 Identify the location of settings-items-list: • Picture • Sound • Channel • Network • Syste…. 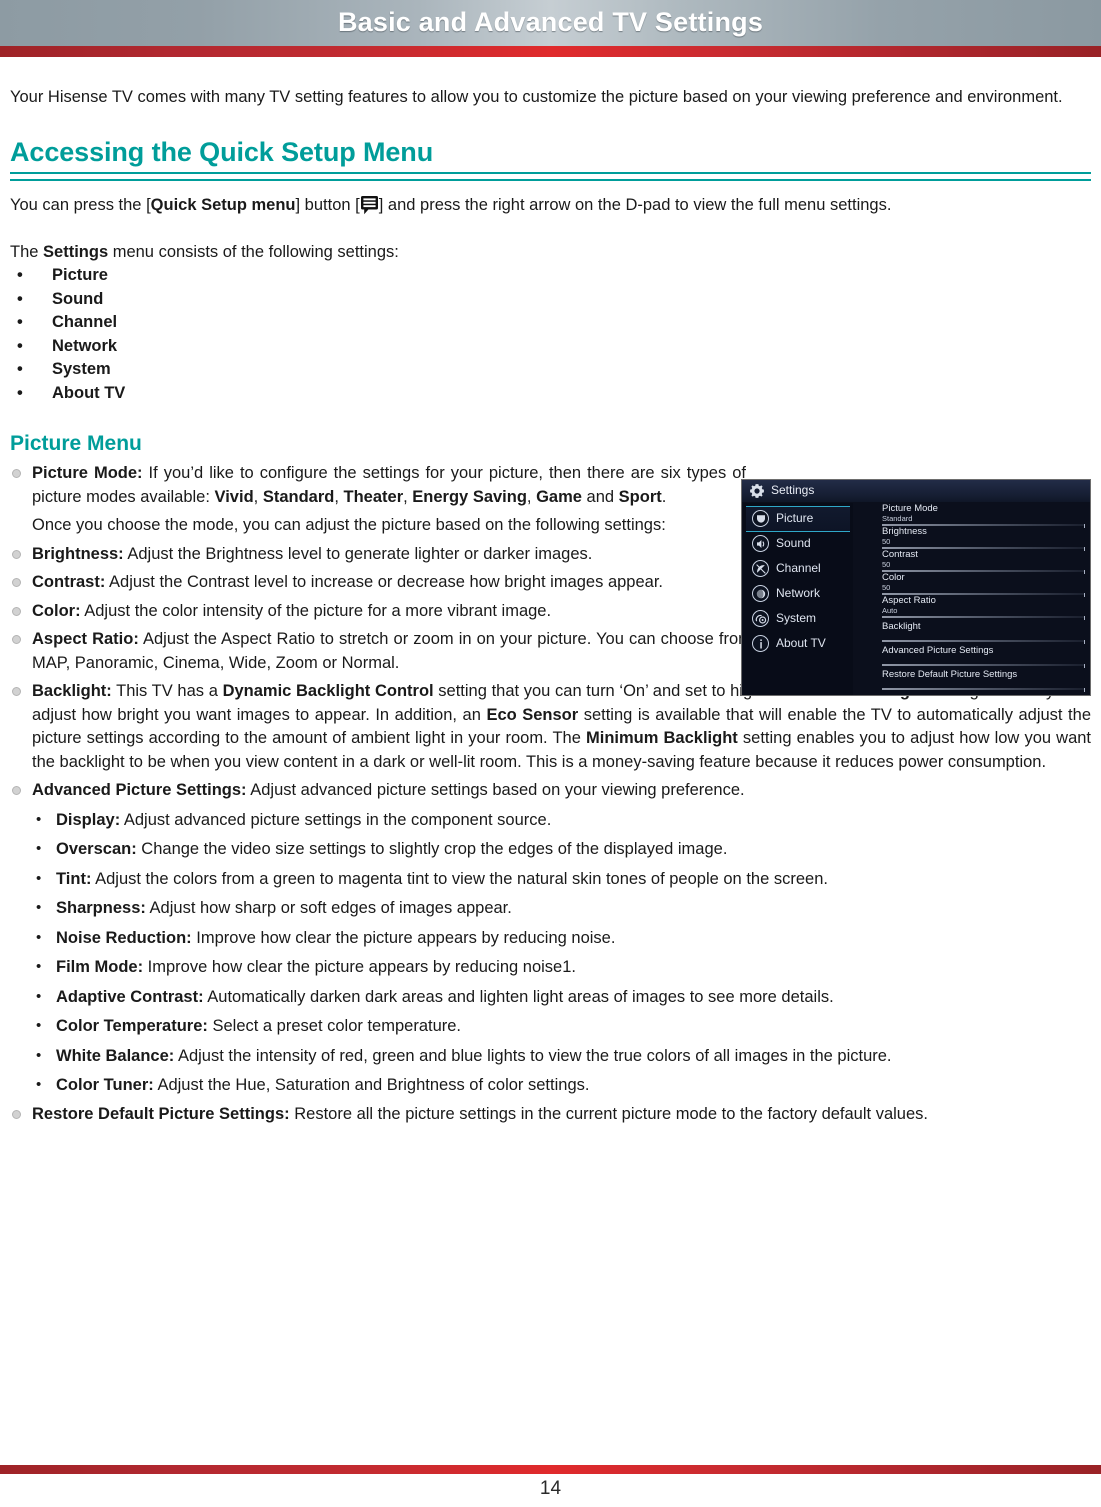
(550, 334).